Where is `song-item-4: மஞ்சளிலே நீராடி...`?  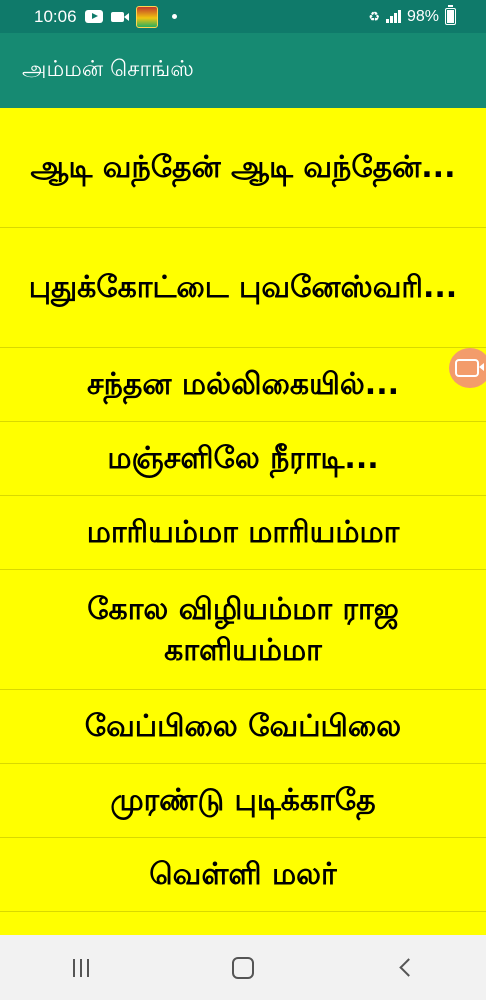 song-item-4: மஞ்சளிலே நீராடி... is located at coordinates (243, 459).